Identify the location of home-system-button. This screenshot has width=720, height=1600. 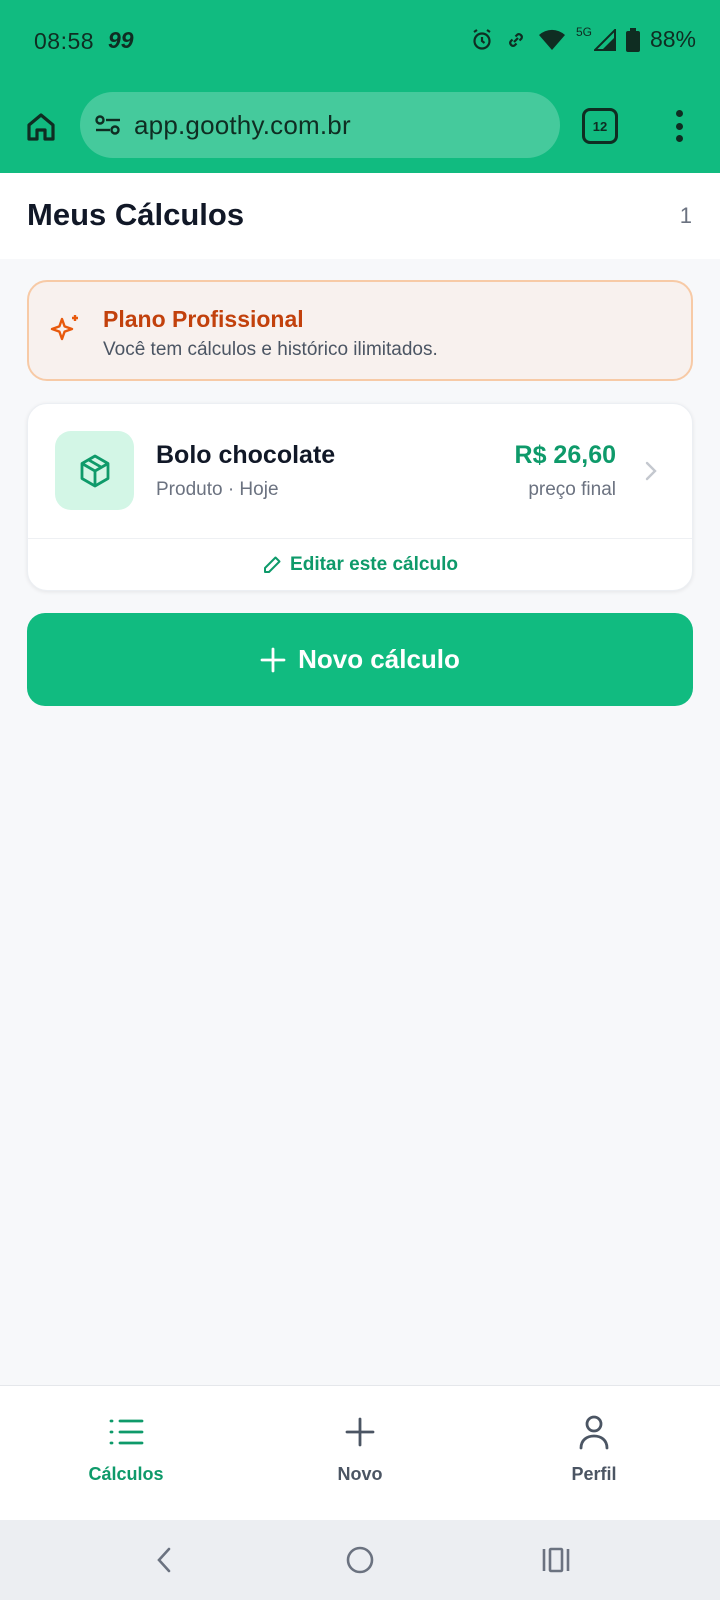
(360, 1560).